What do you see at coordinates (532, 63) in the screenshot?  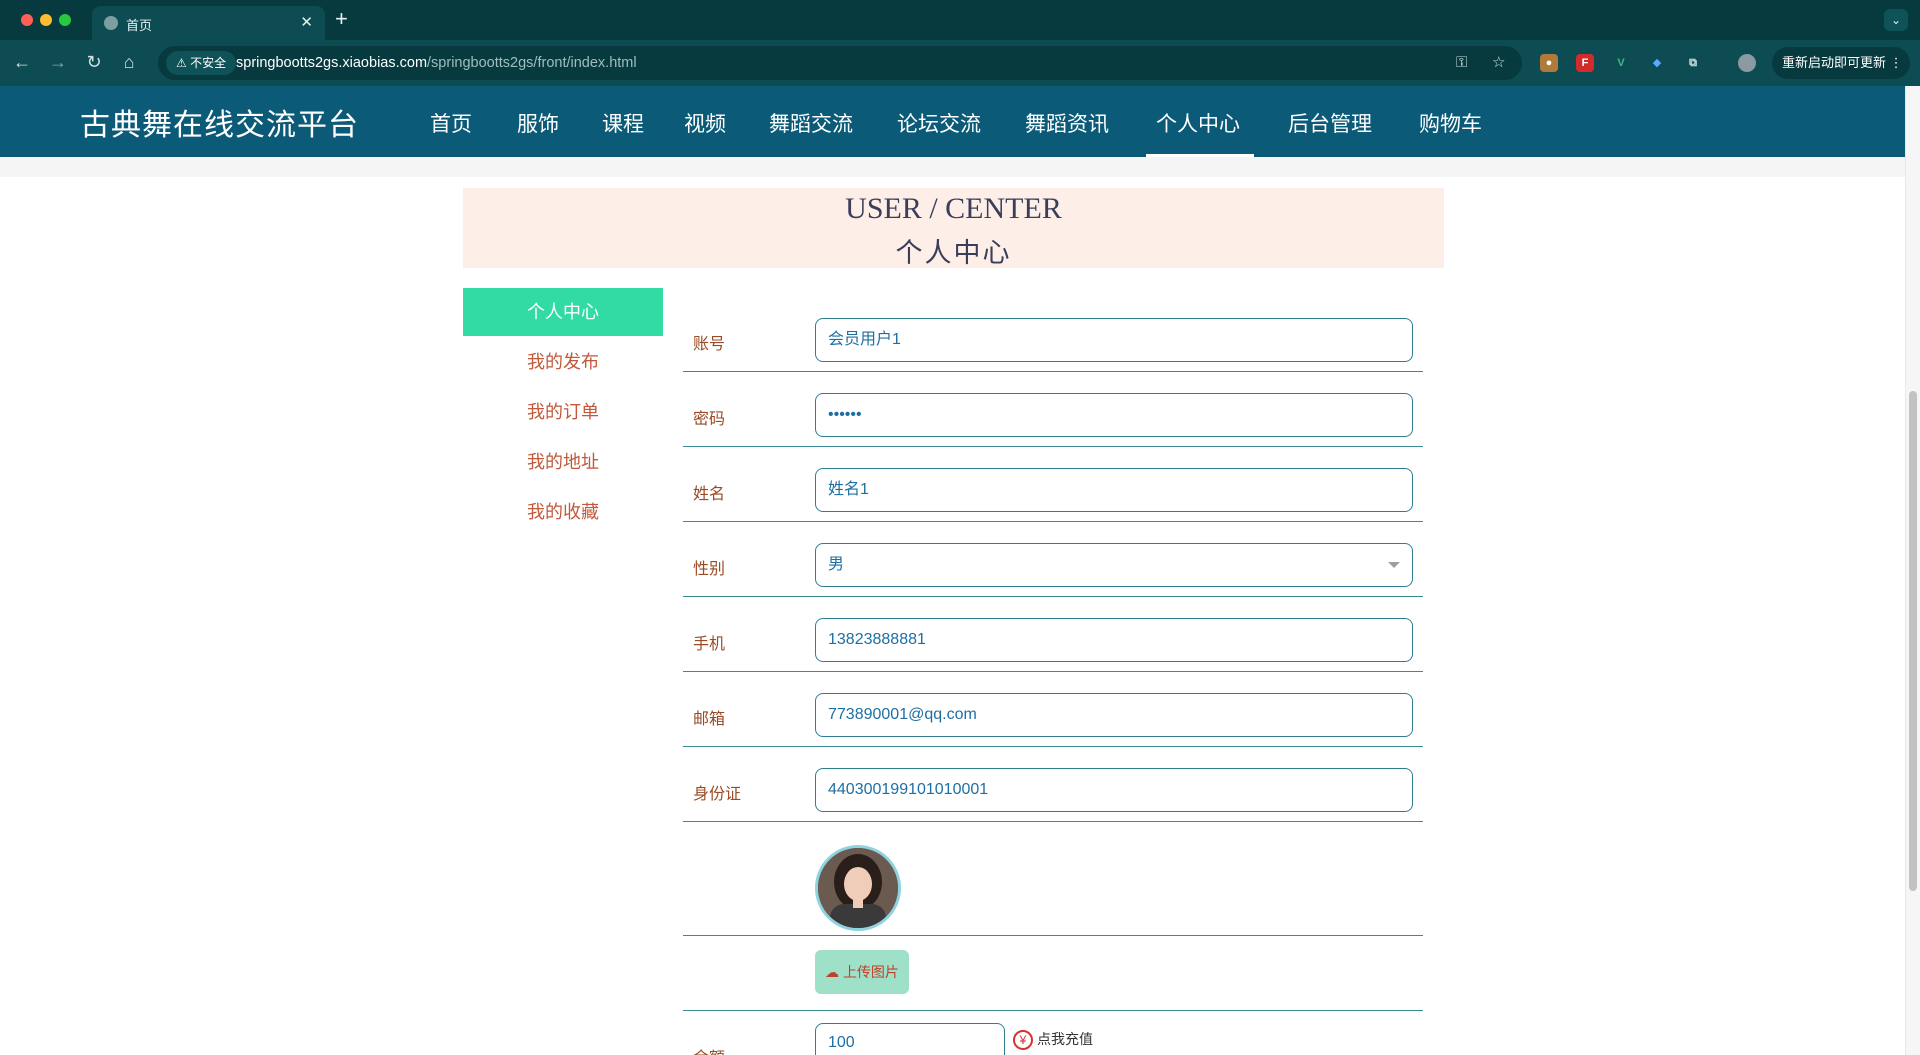 I see `url-path: /springbootts2gs/front/index.html` at bounding box center [532, 63].